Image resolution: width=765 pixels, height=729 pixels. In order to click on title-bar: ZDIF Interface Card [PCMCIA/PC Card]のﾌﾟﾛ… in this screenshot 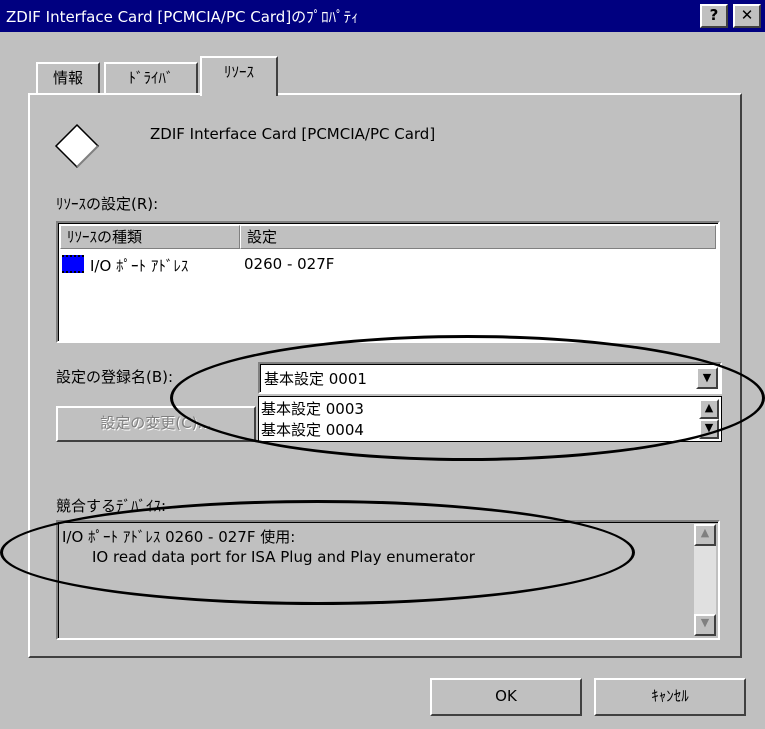, I will do `click(382, 16)`.